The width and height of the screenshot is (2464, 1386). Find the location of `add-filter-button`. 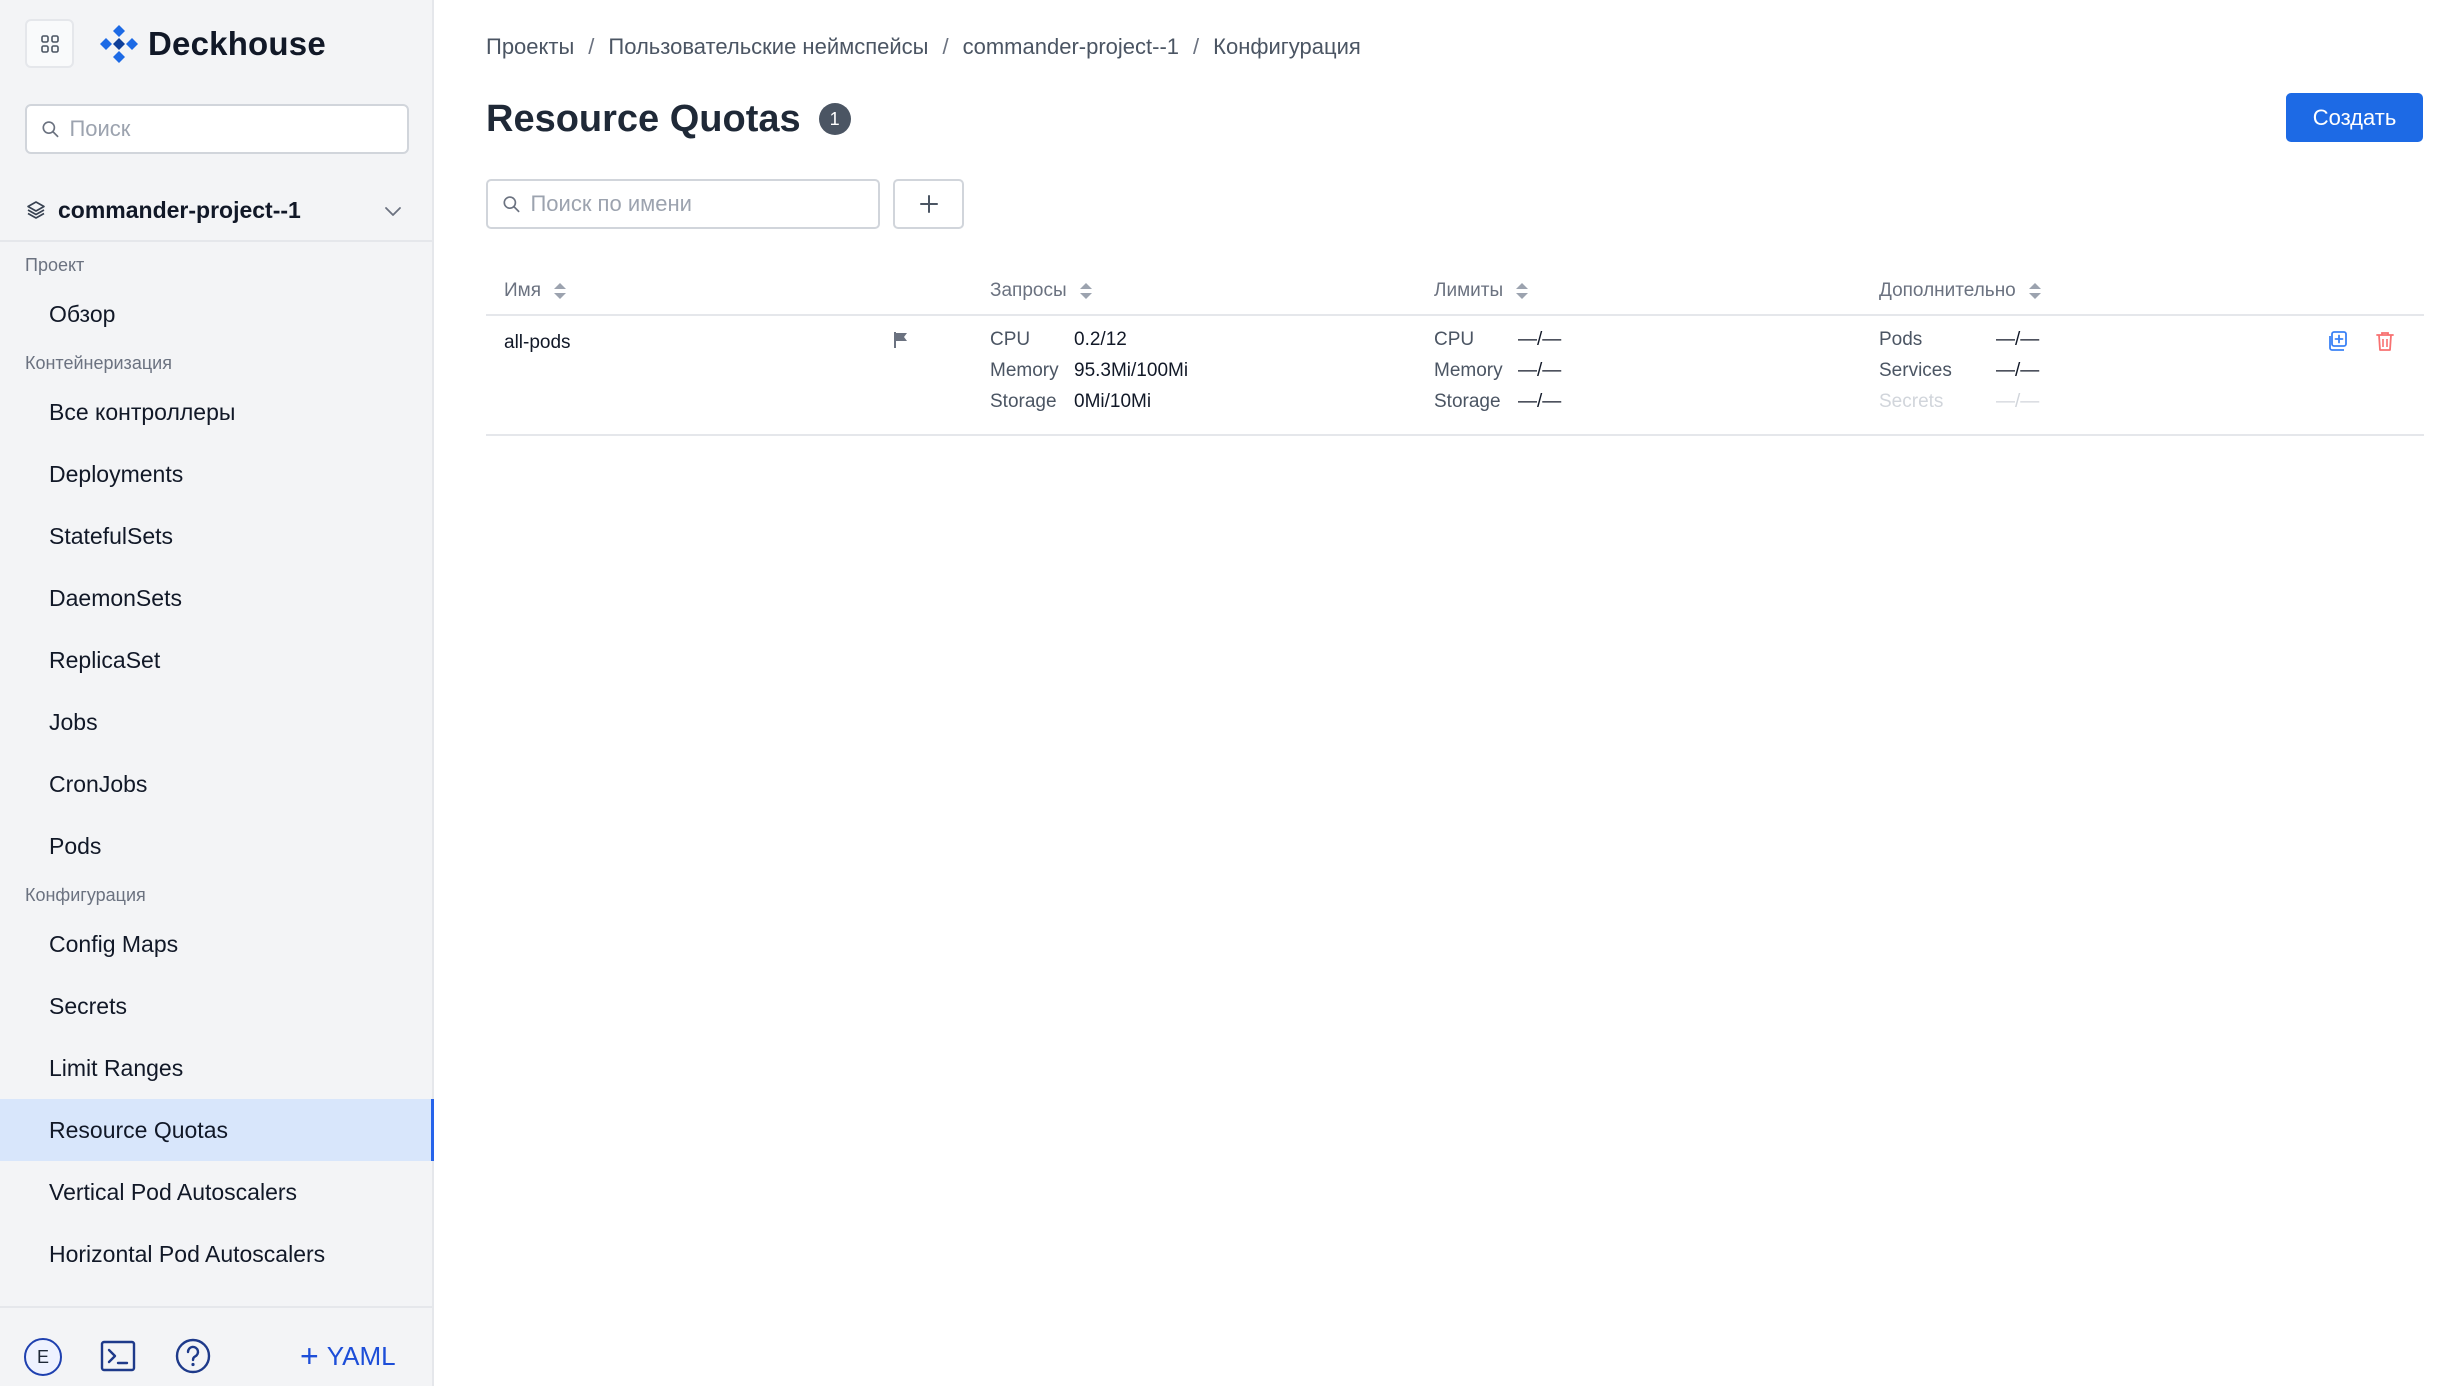

add-filter-button is located at coordinates (928, 204).